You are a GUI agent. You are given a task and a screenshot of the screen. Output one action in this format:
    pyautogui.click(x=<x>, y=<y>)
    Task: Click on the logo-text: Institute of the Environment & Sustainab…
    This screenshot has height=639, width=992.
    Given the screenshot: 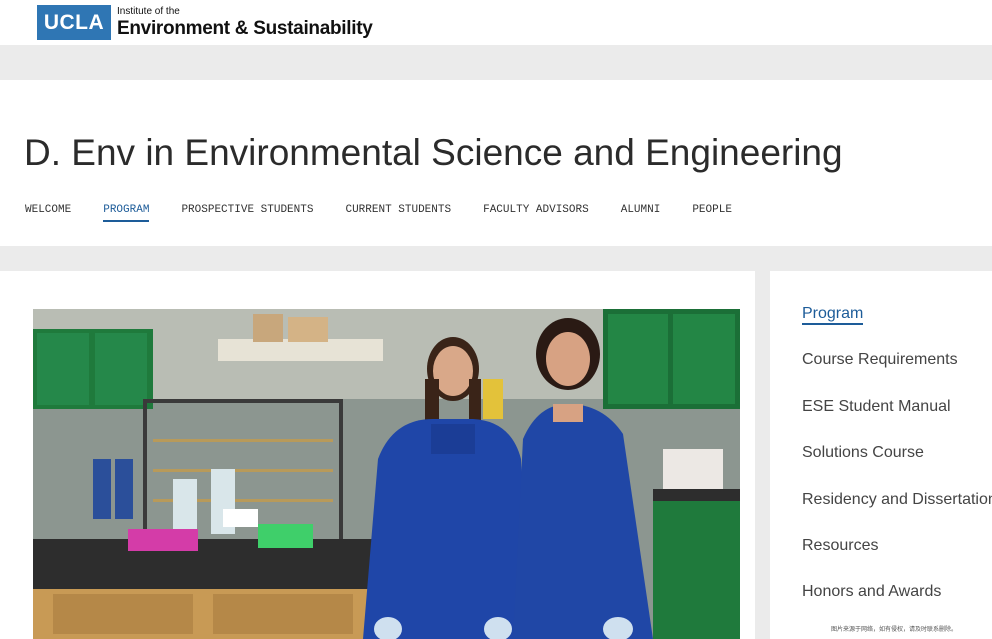 What is the action you would take?
    pyautogui.click(x=245, y=22)
    